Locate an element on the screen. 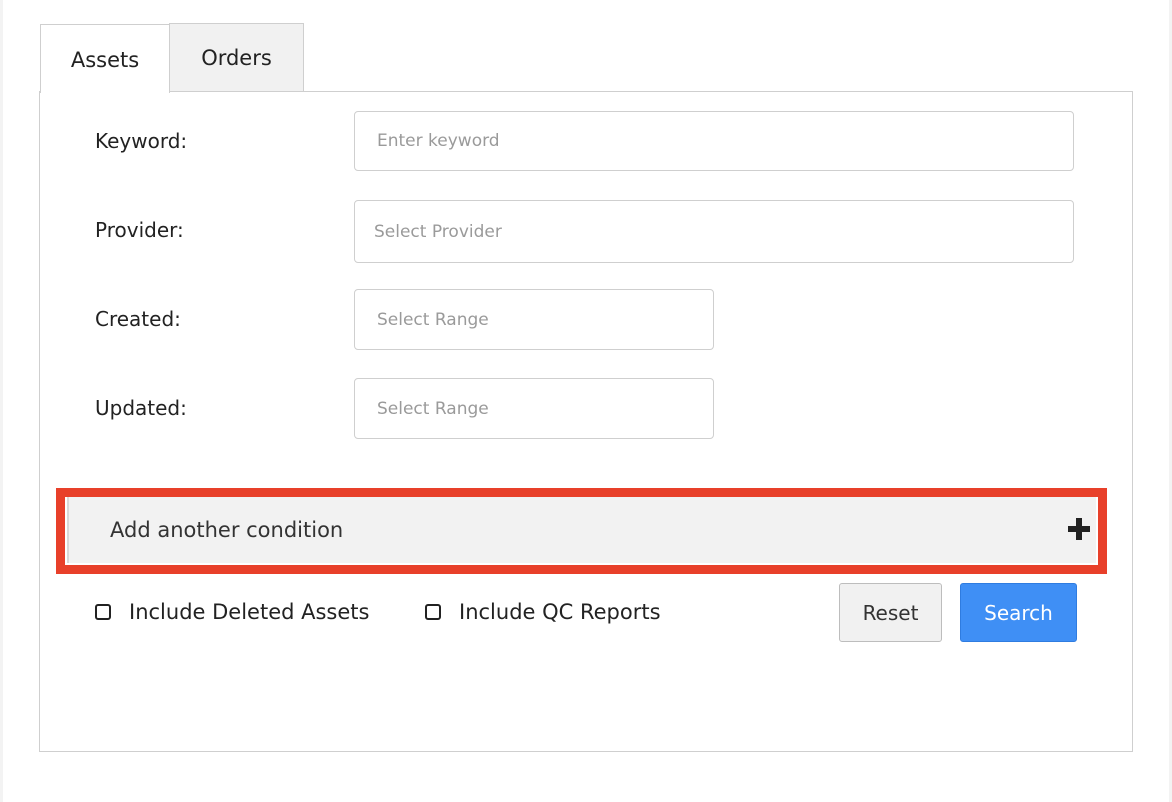 The image size is (1172, 802). include-qc-option: Include QC Reports is located at coordinates (543, 612).